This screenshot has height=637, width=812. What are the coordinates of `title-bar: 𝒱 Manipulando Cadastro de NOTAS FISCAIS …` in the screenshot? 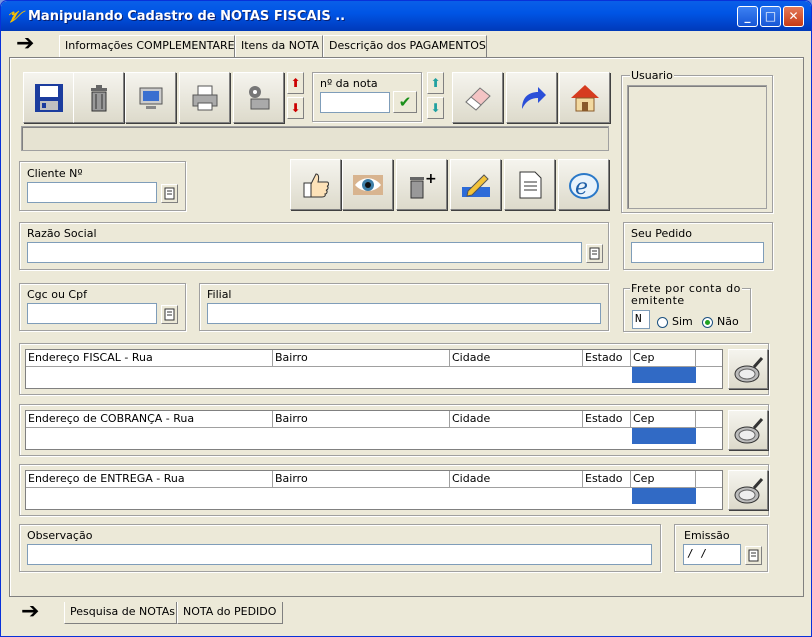 It's located at (406, 16).